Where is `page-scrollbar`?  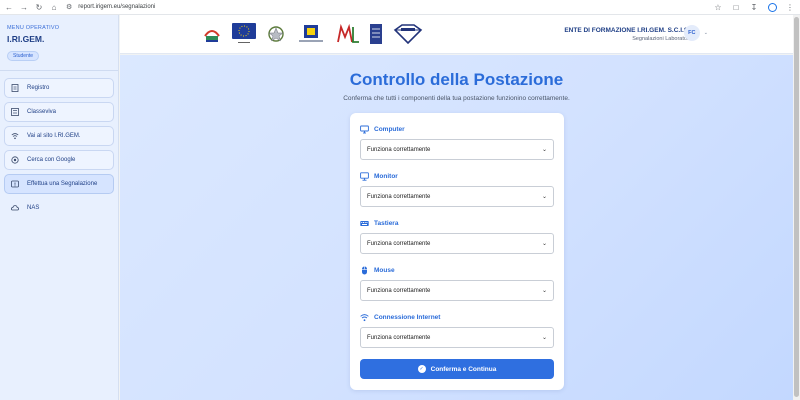 page-scrollbar is located at coordinates (796, 207).